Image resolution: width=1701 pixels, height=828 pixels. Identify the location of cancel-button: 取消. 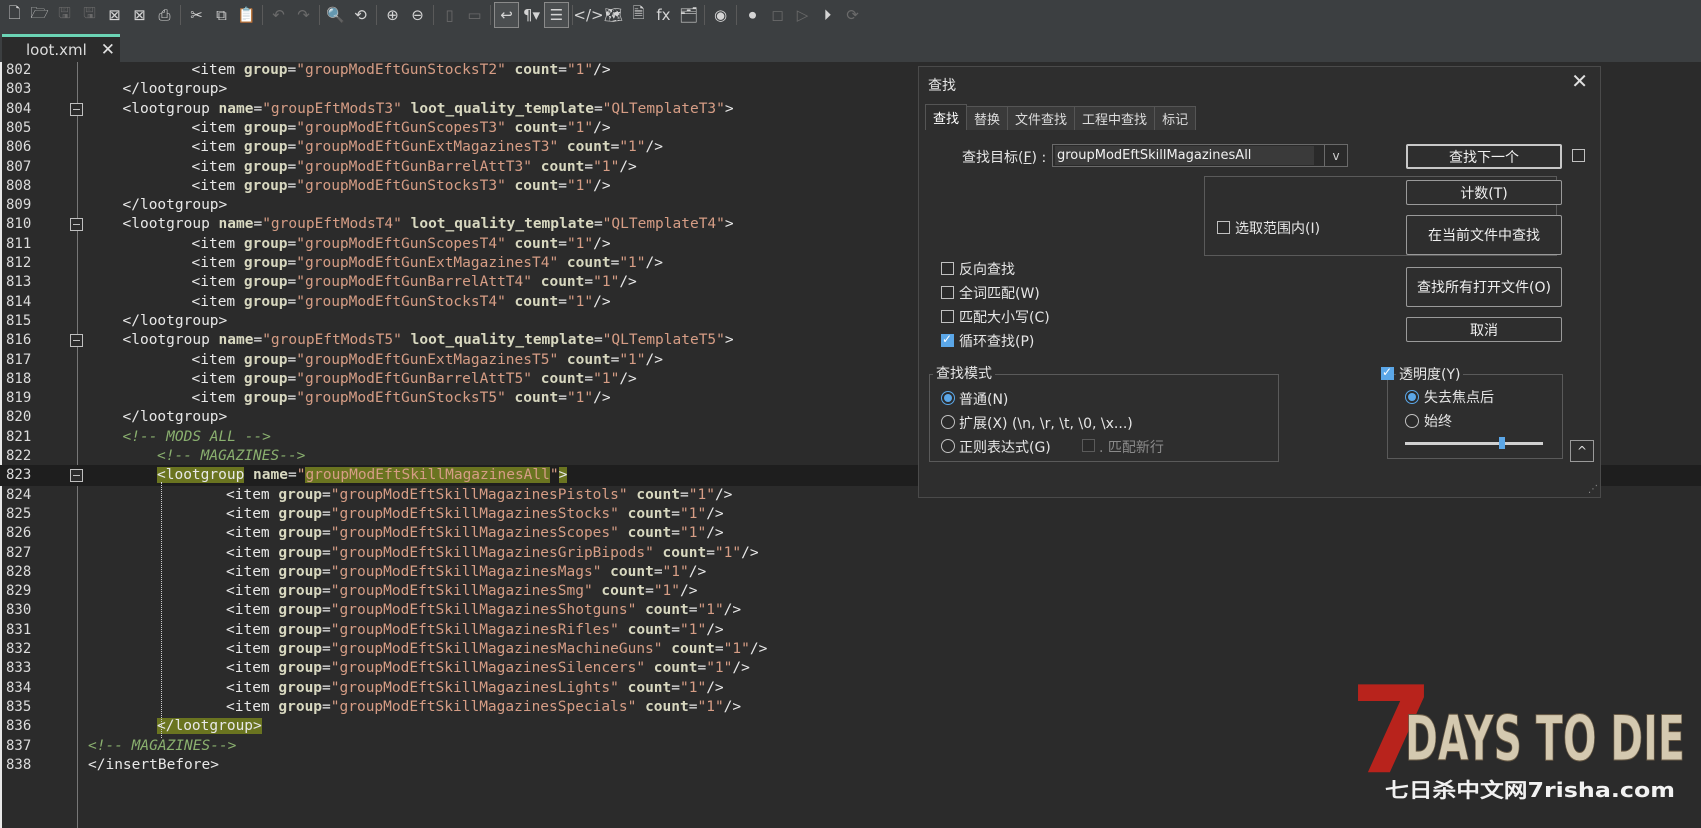
(1484, 329).